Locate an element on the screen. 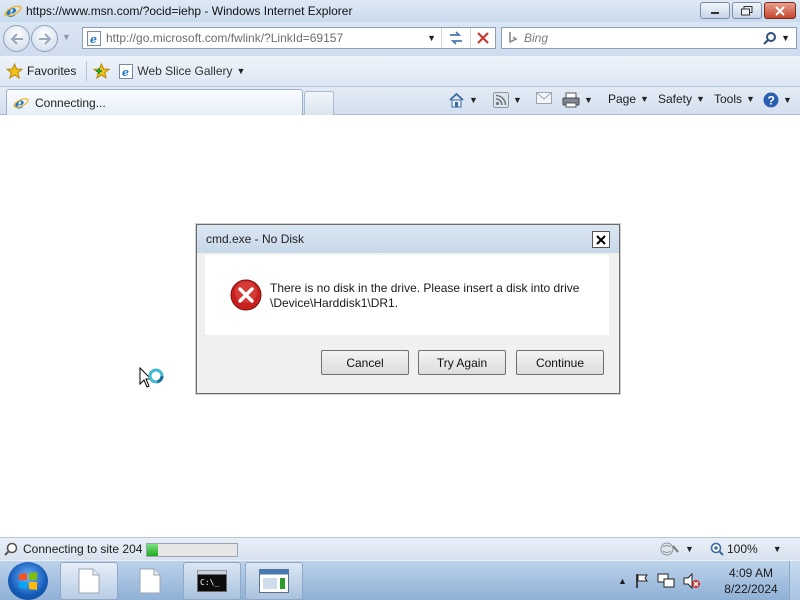  tools-menu: Tools ▼ is located at coordinates (734, 99).